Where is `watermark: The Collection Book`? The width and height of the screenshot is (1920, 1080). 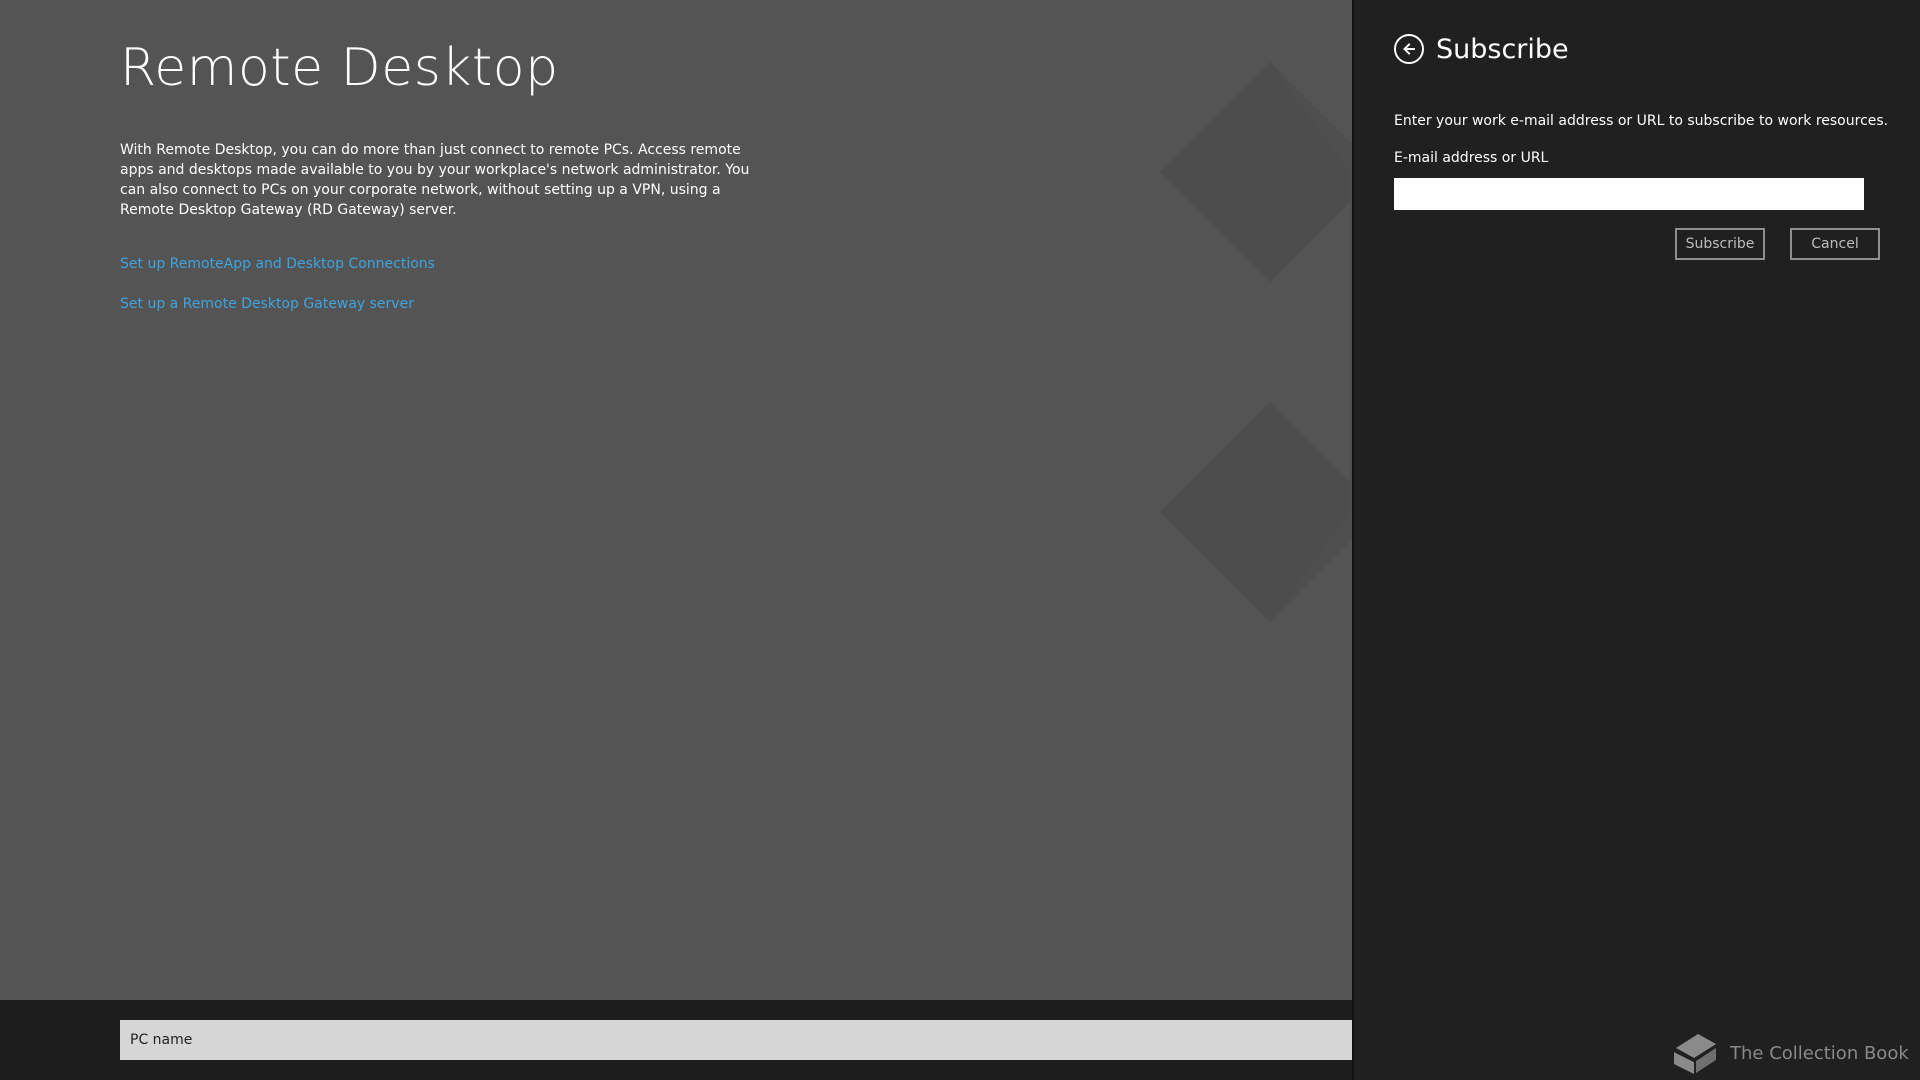 watermark: The Collection Book is located at coordinates (1788, 1053).